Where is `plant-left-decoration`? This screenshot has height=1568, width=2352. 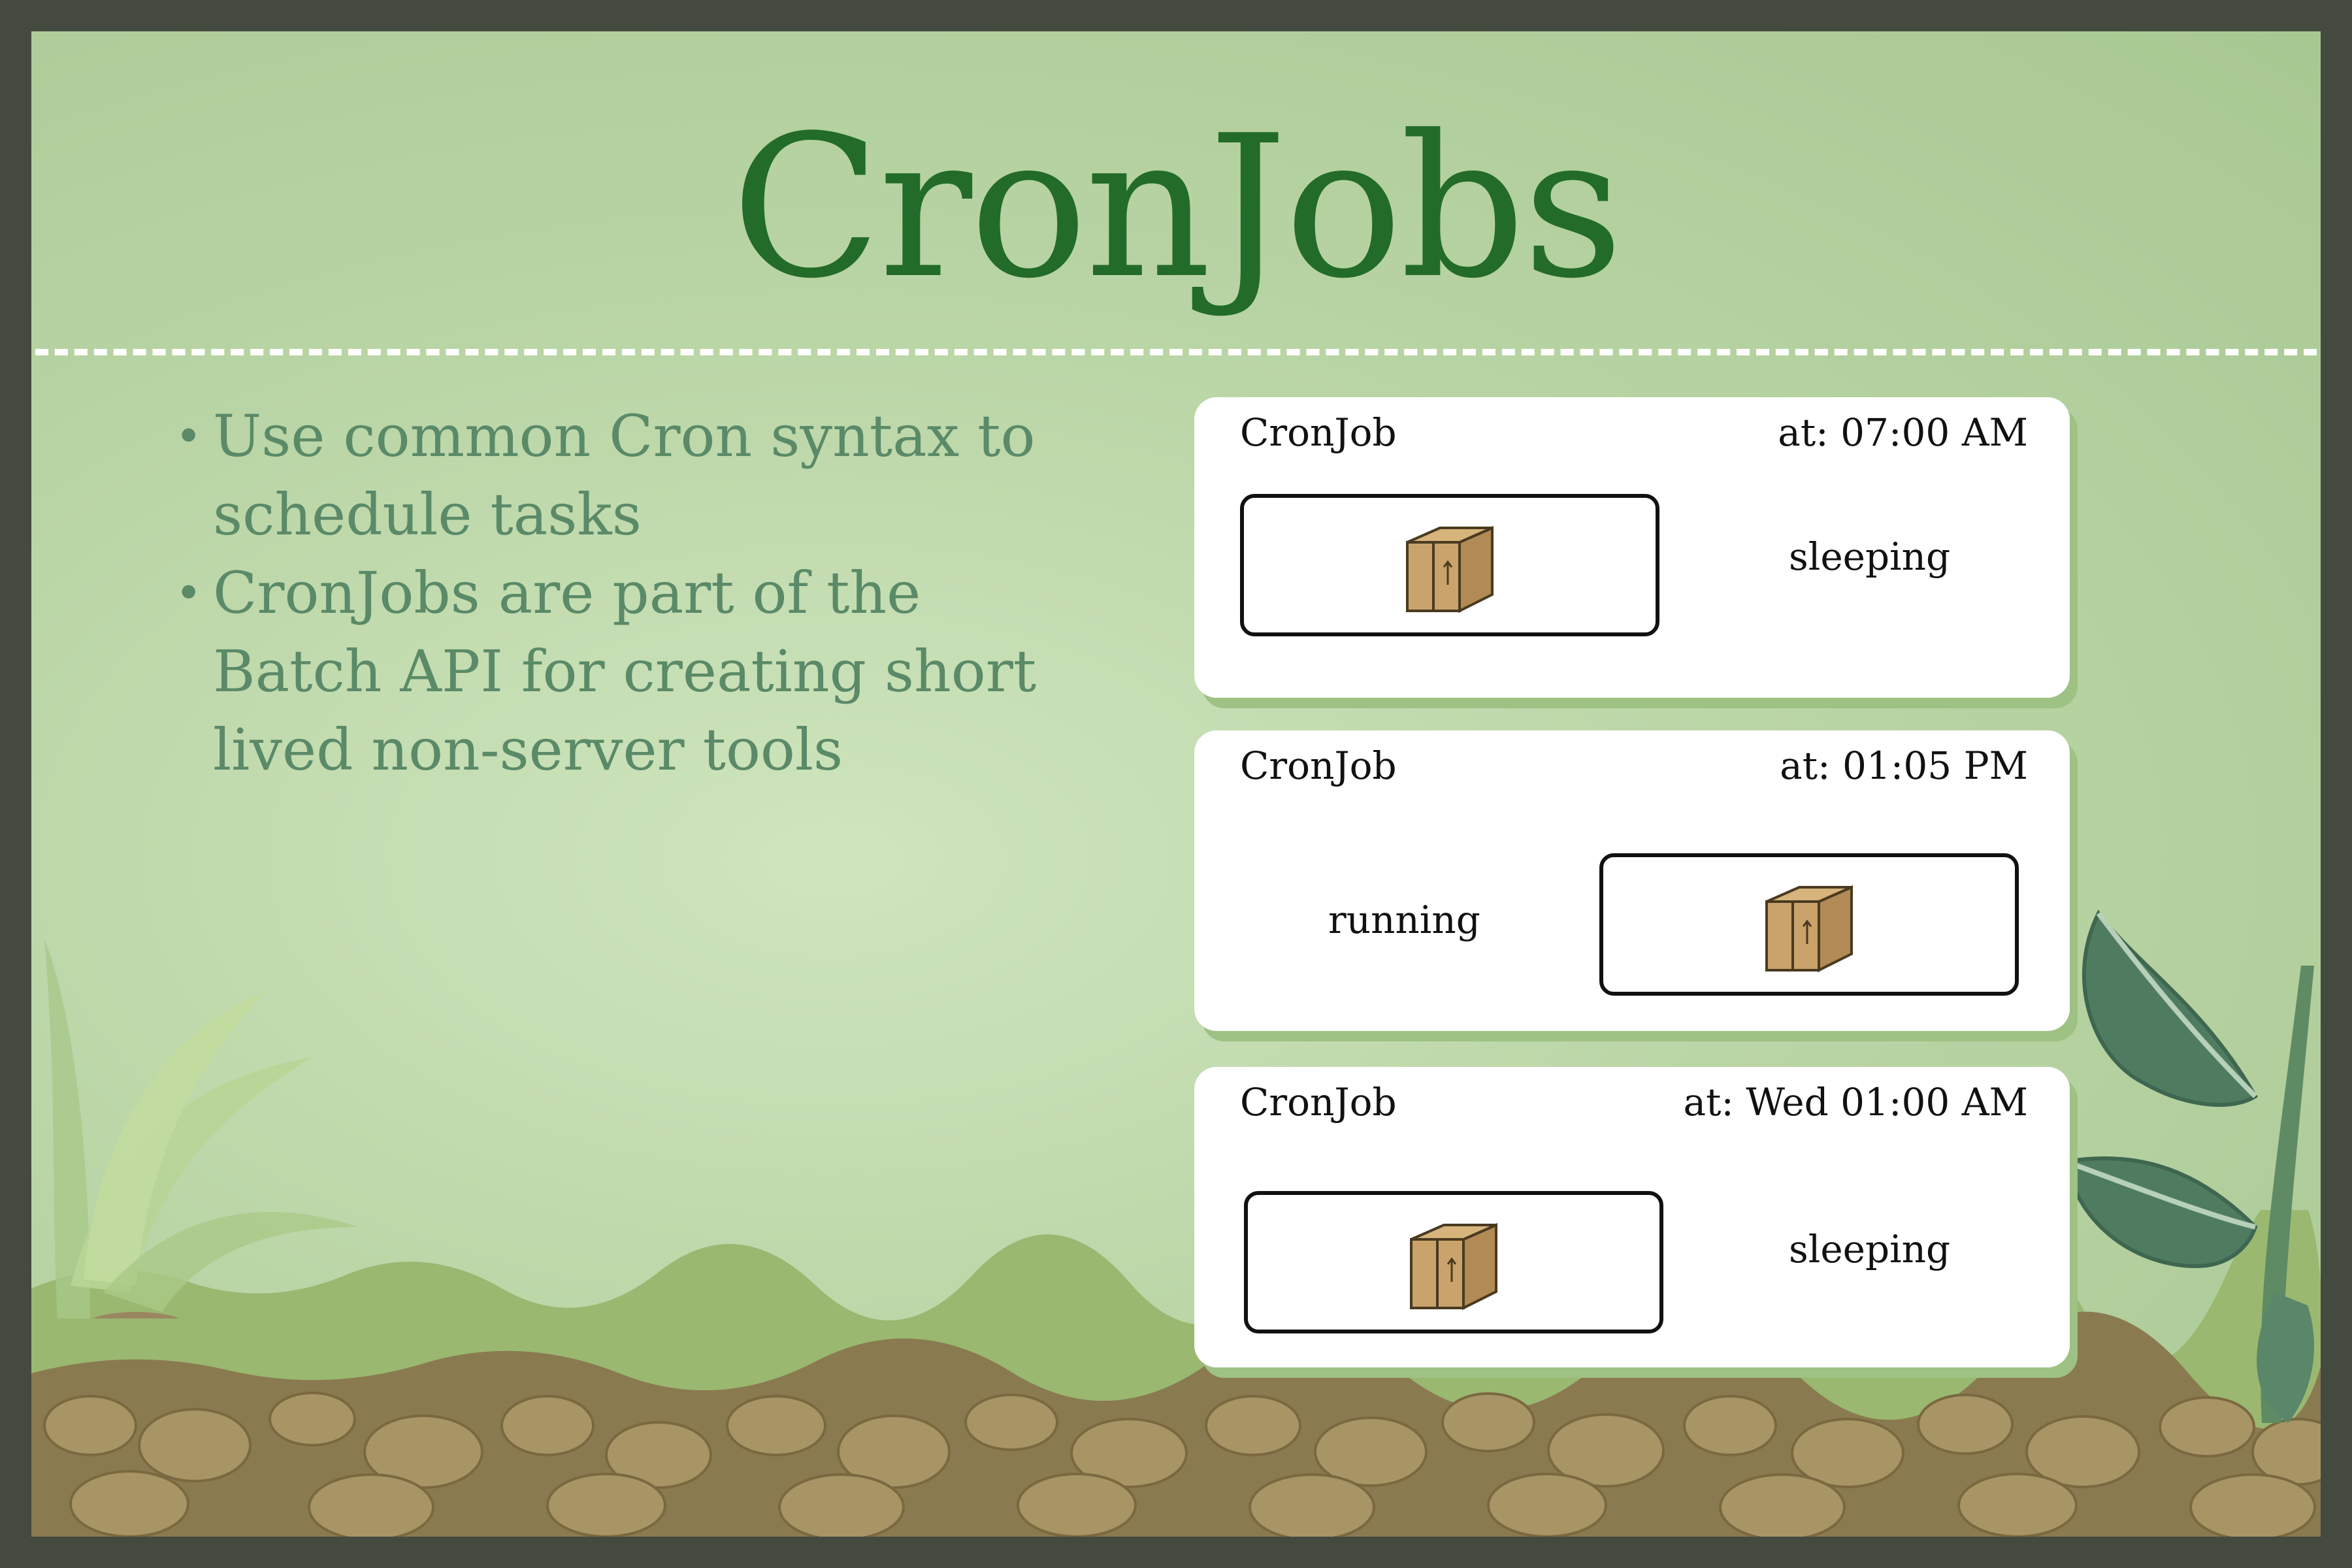
plant-left-decoration is located at coordinates (201, 1128).